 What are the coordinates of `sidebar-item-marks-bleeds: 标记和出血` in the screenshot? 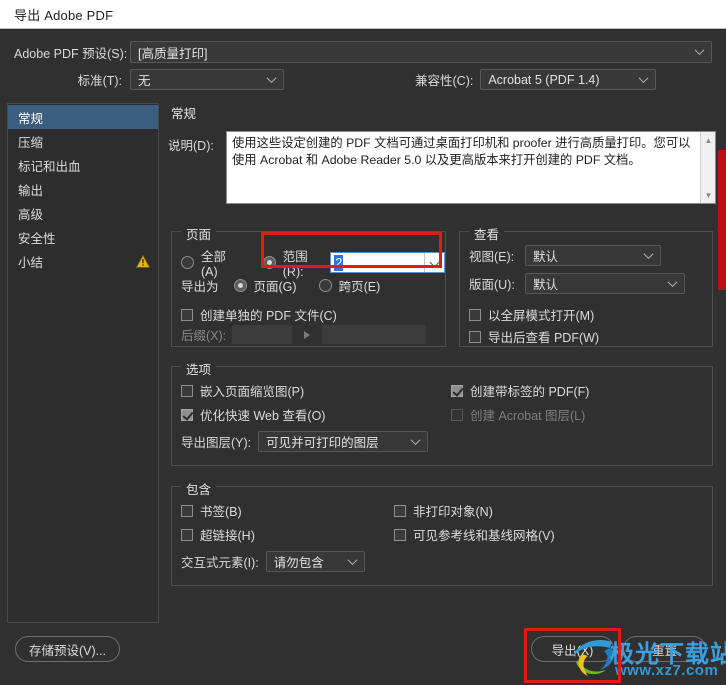 It's located at (83, 165).